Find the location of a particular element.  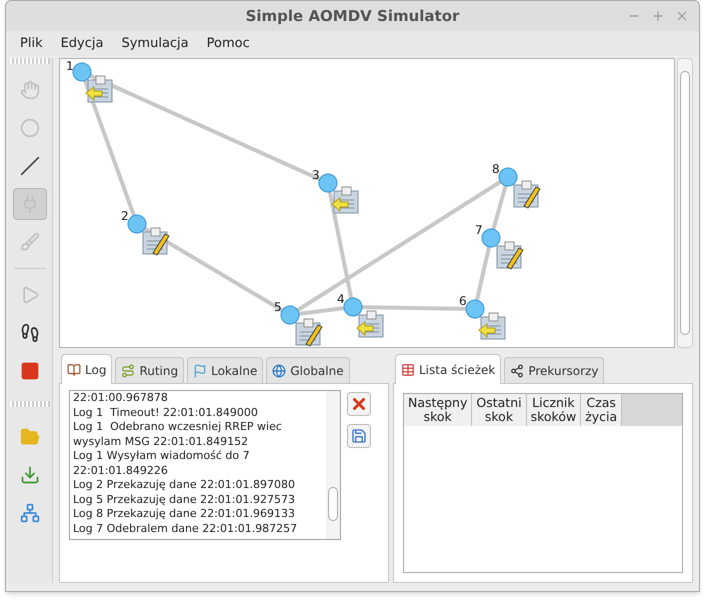

share-icon is located at coordinates (517, 371).